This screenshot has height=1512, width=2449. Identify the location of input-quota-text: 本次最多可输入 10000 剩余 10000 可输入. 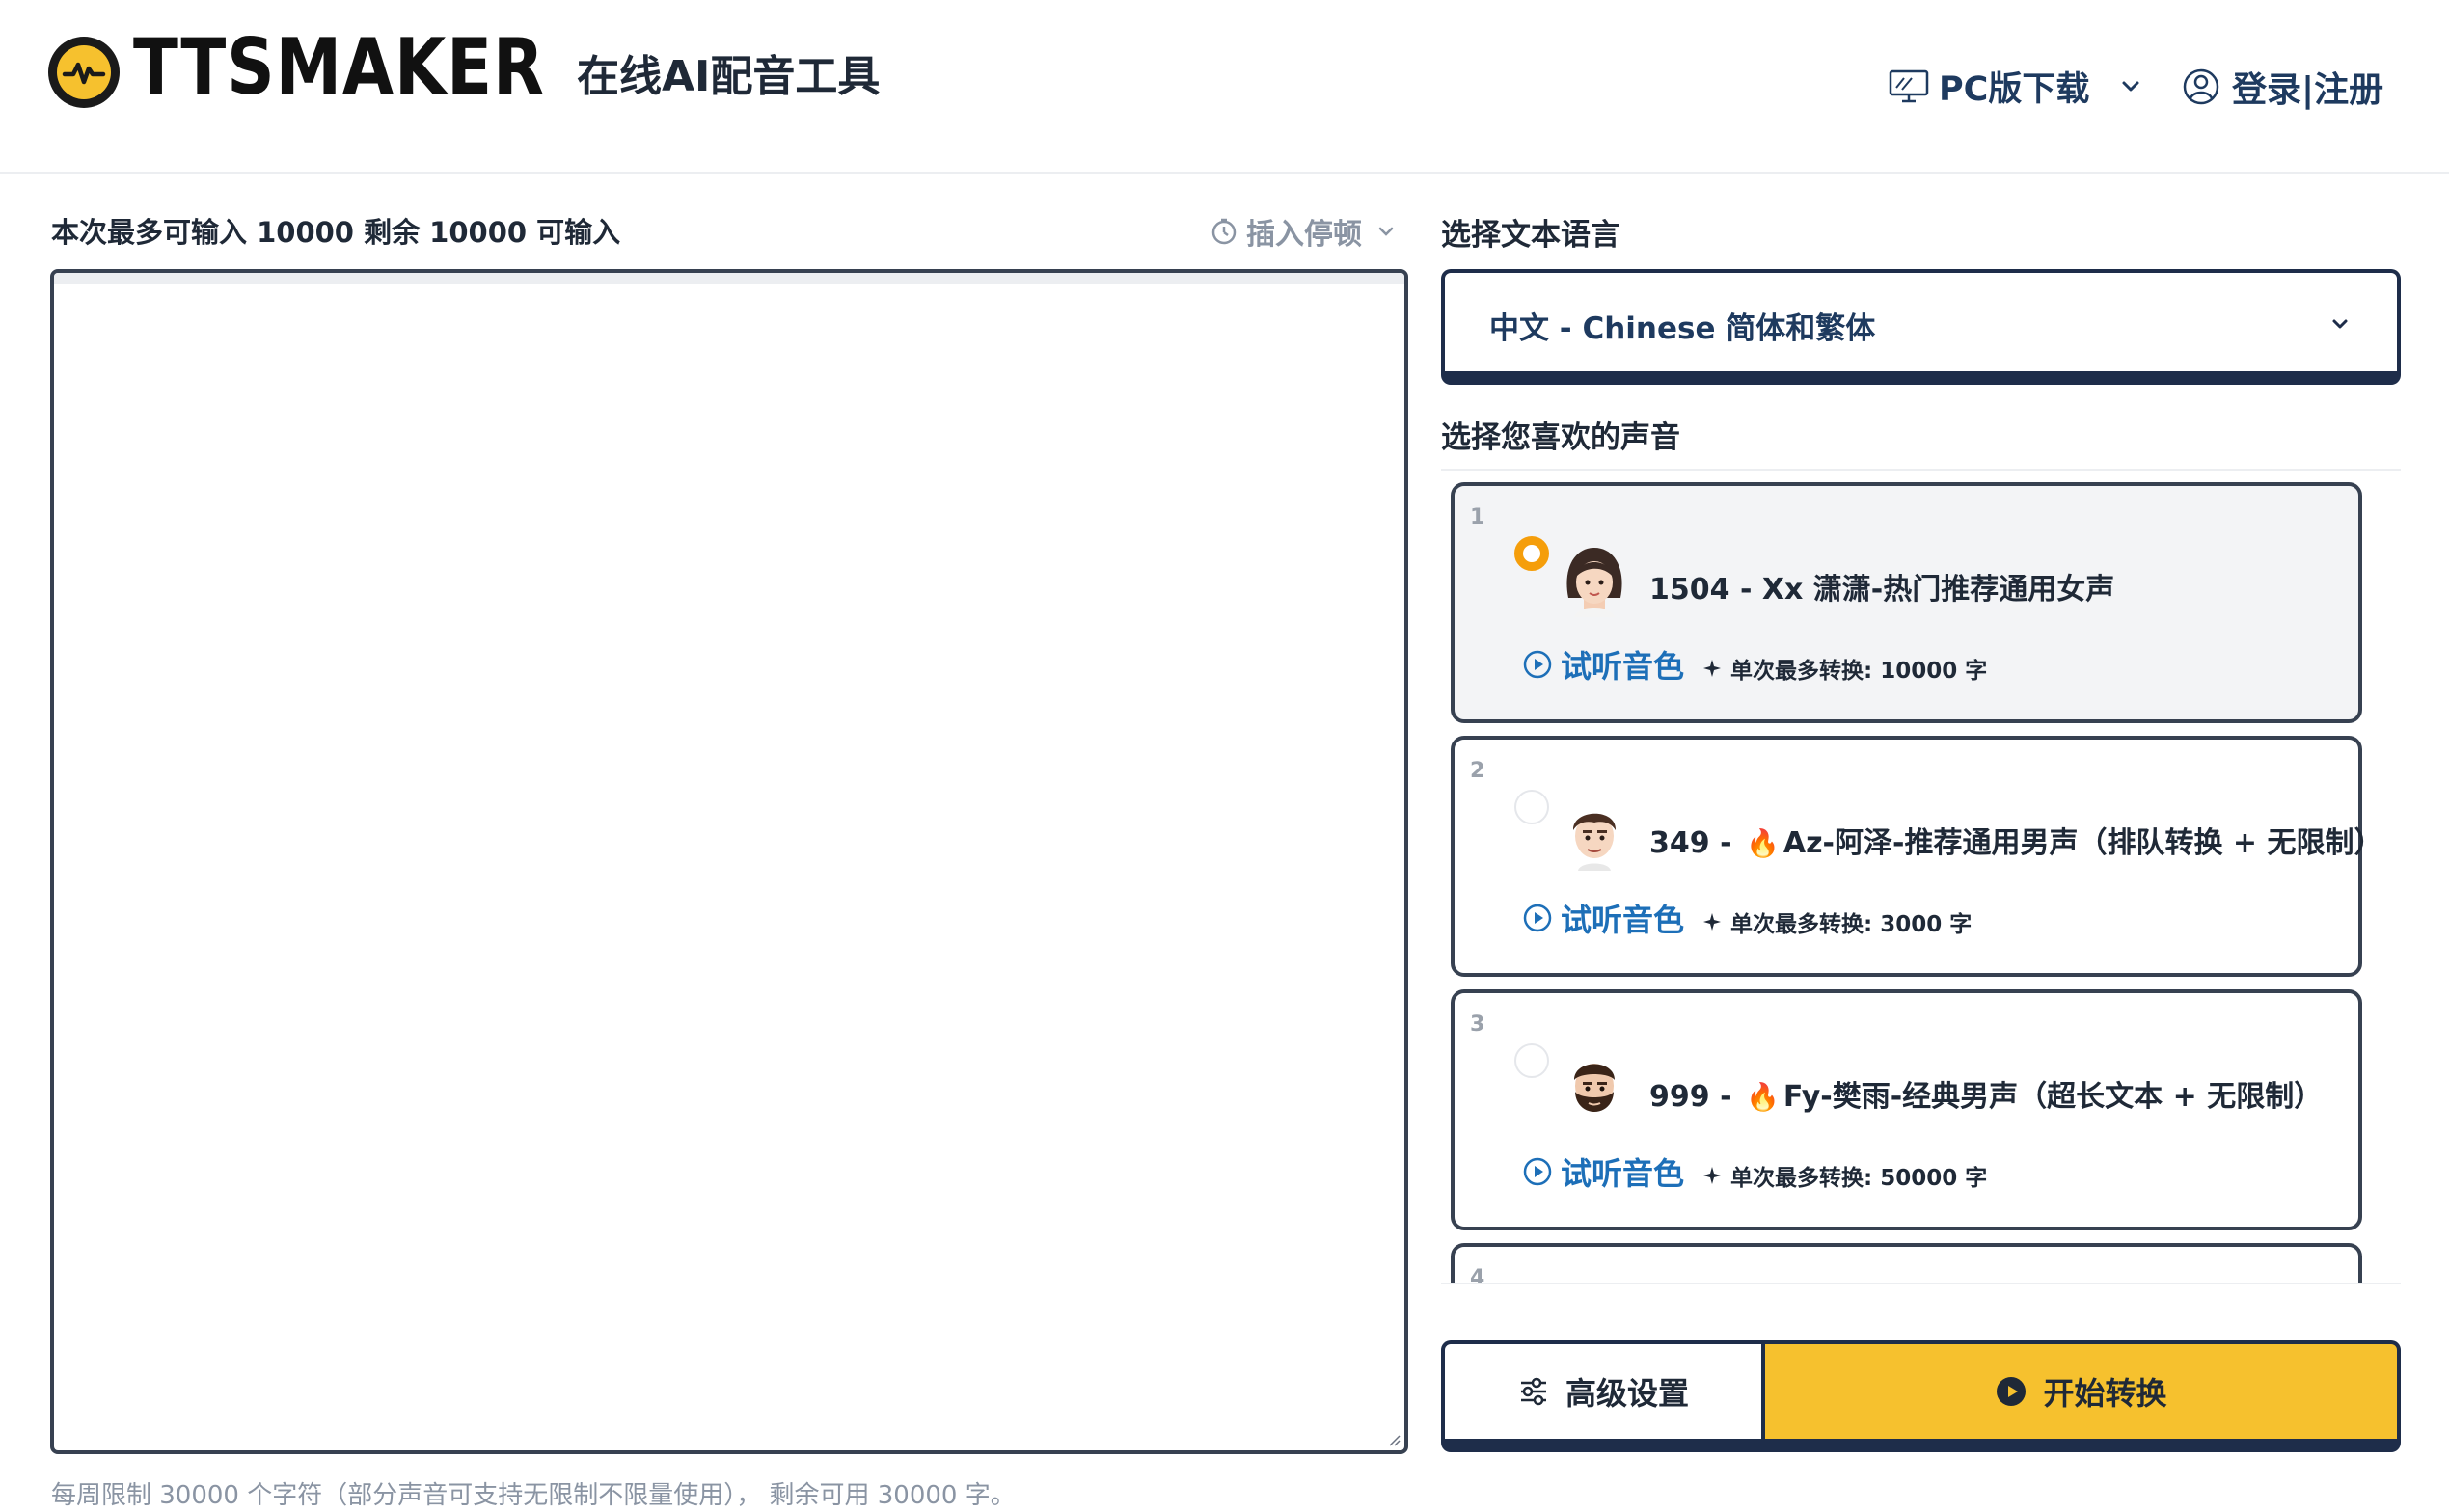
(336, 232).